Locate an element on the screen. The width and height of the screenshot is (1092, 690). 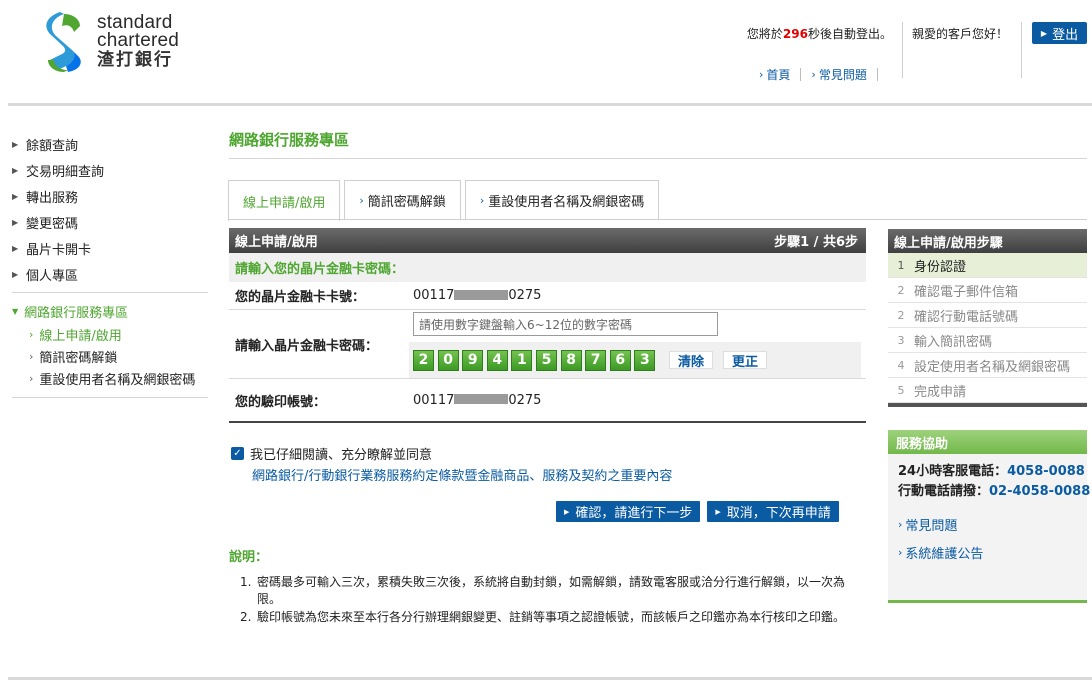
sidebar-item-label: 個人專區 is located at coordinates (52, 276).